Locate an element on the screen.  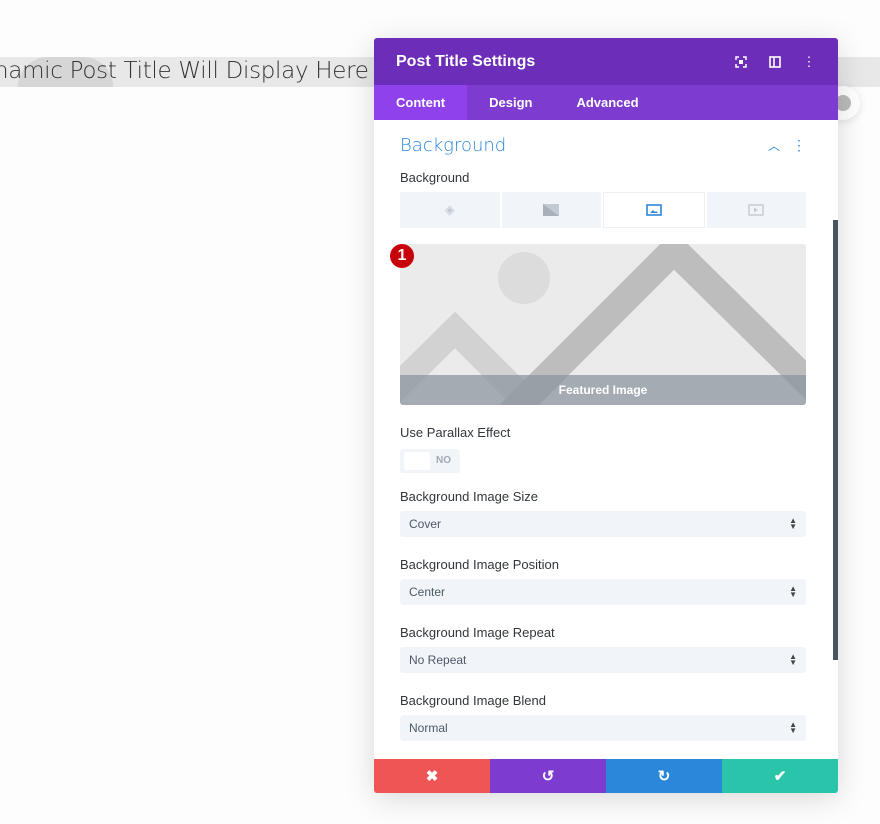
save-button: ✔ is located at coordinates (780, 776).